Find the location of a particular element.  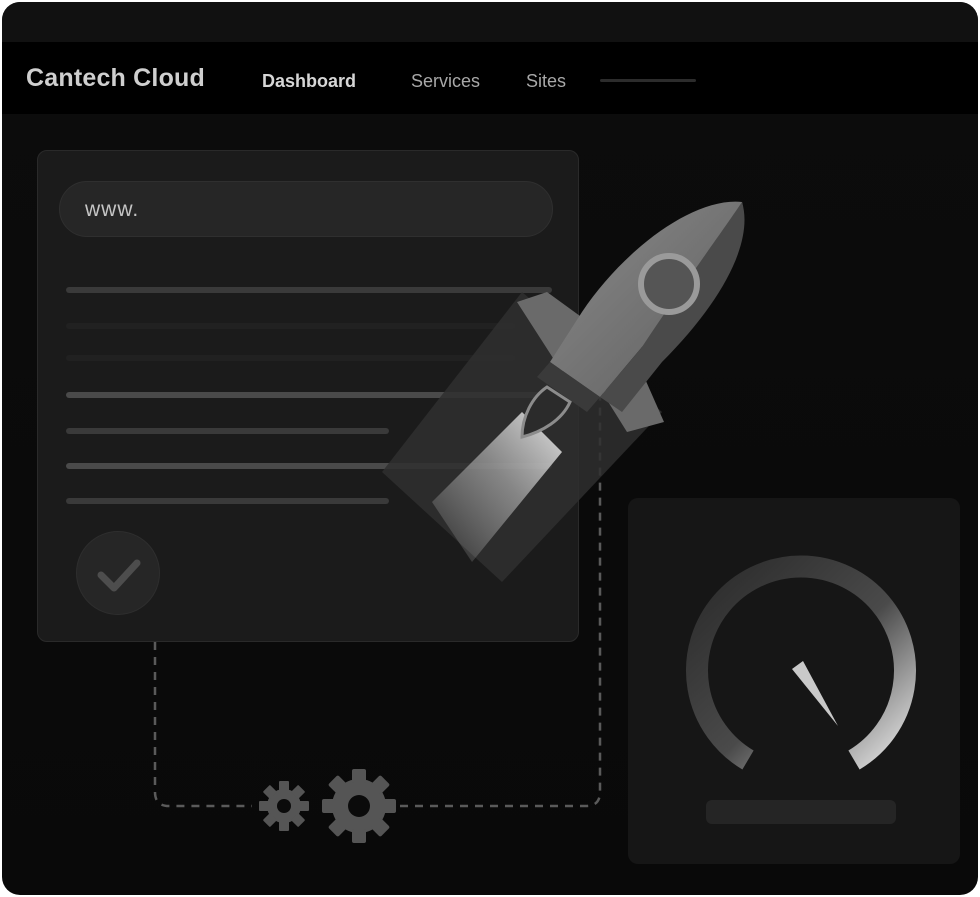

rocket-icon is located at coordinates (631, 320).